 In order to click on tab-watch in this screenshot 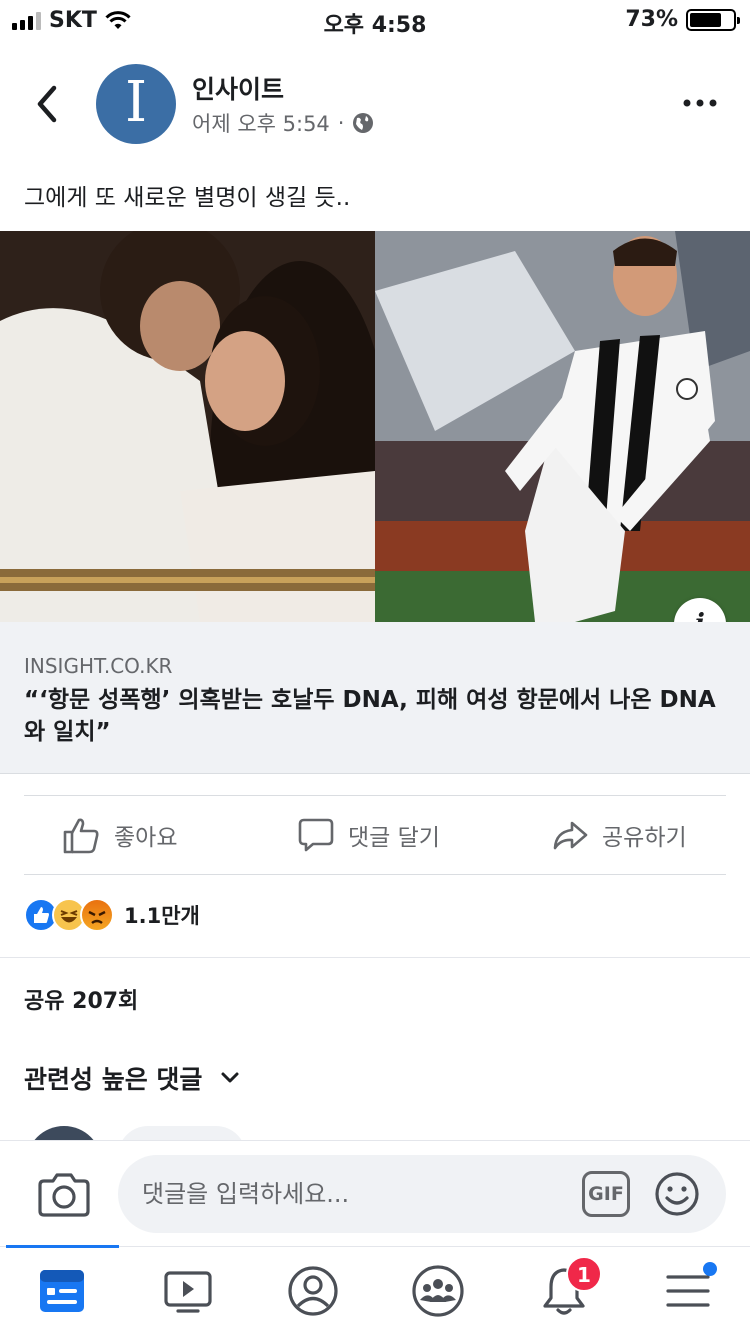, I will do `click(188, 1291)`.